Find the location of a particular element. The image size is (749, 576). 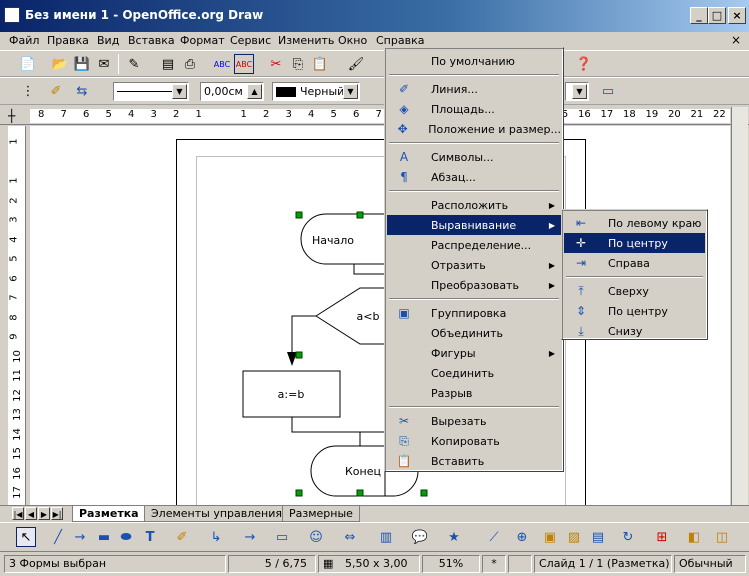

maximize-button: □ is located at coordinates (717, 15).